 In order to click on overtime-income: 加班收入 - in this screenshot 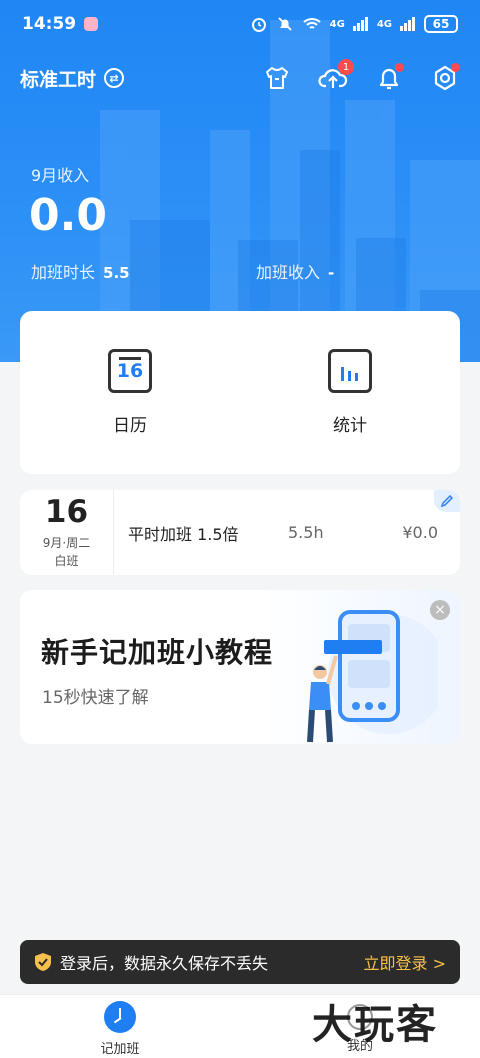, I will do `click(295, 271)`.